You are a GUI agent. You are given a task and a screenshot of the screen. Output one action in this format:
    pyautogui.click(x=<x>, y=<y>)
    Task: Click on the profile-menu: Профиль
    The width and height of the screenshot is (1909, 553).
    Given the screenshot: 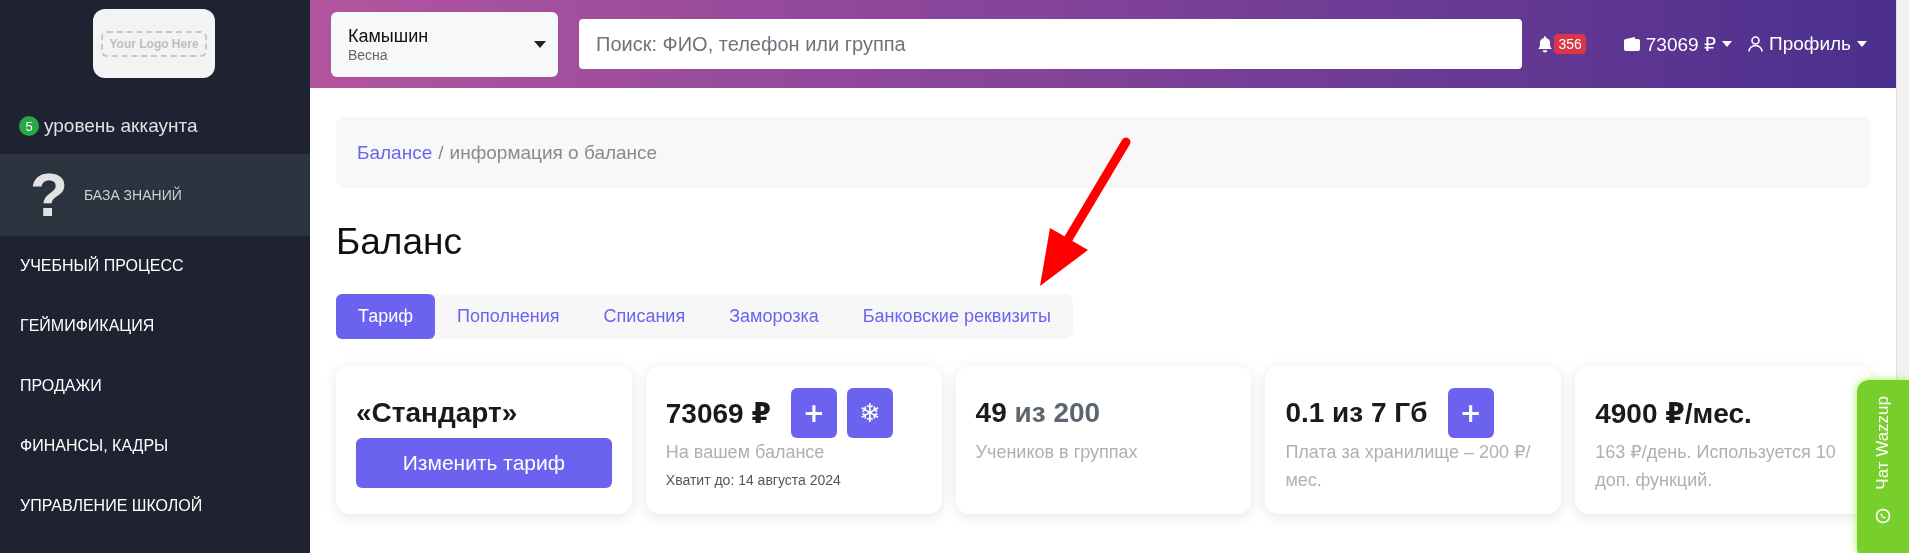 What is the action you would take?
    pyautogui.click(x=1807, y=44)
    